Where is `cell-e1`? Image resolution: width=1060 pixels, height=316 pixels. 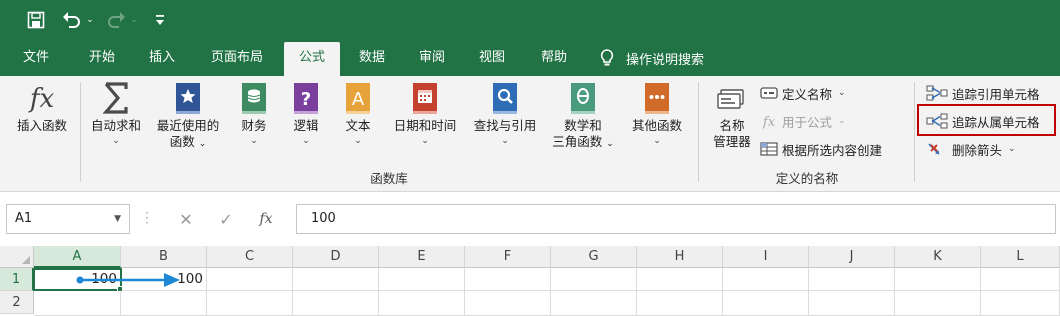 cell-e1 is located at coordinates (422, 279).